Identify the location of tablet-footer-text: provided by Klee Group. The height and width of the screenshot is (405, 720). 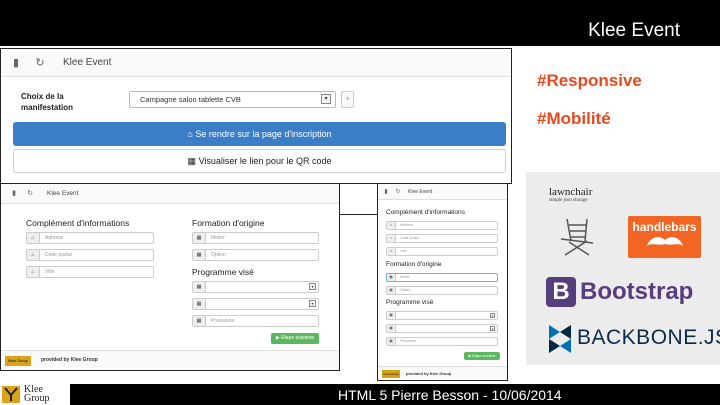
(69, 360).